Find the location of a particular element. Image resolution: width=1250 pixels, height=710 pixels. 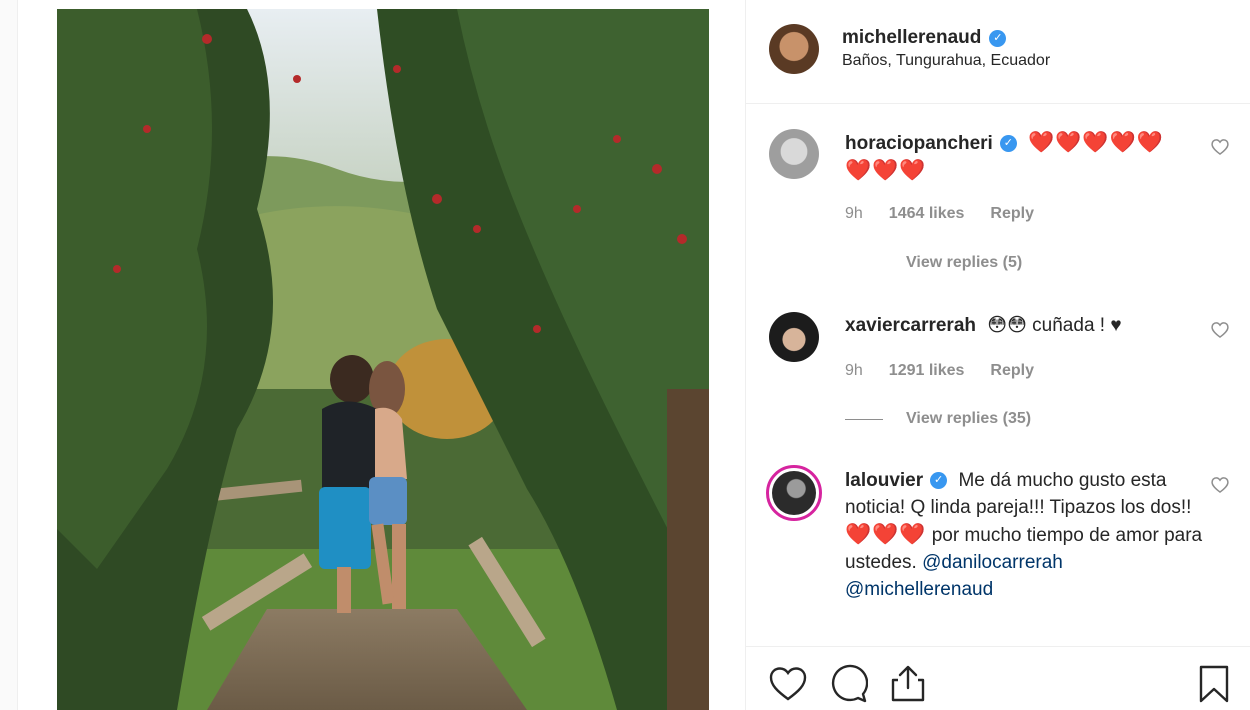

post-action-bar is located at coordinates (998, 678).